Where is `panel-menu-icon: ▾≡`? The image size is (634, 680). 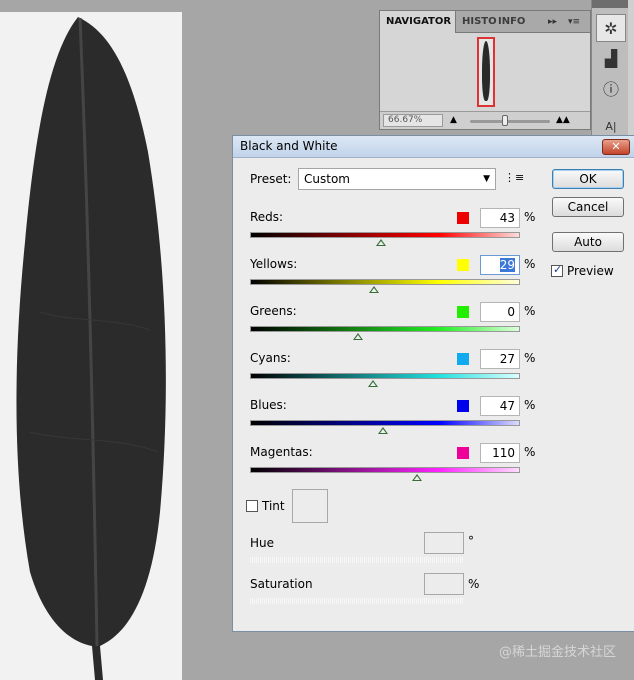
panel-menu-icon: ▾≡ is located at coordinates (574, 22).